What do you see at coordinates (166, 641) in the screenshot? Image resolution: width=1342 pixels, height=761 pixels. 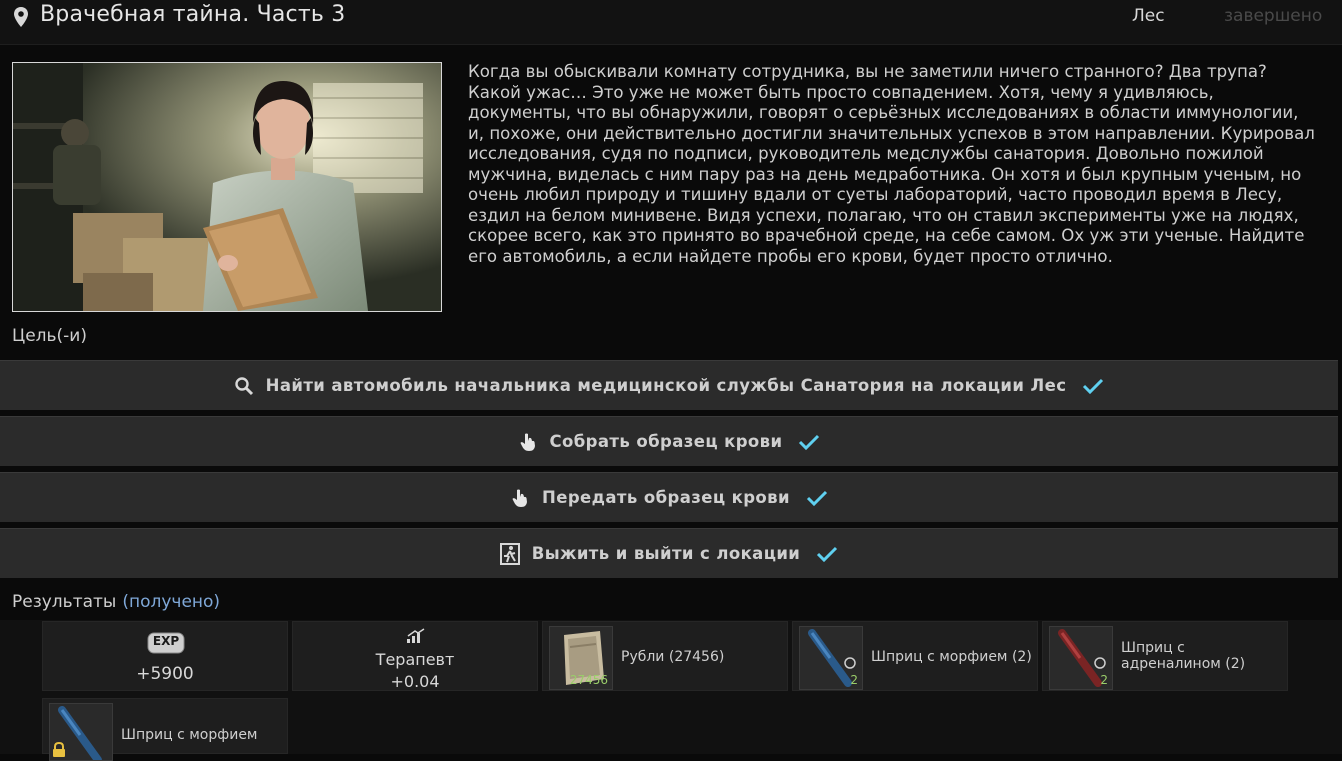 I see `exp-badge-label: EXP` at bounding box center [166, 641].